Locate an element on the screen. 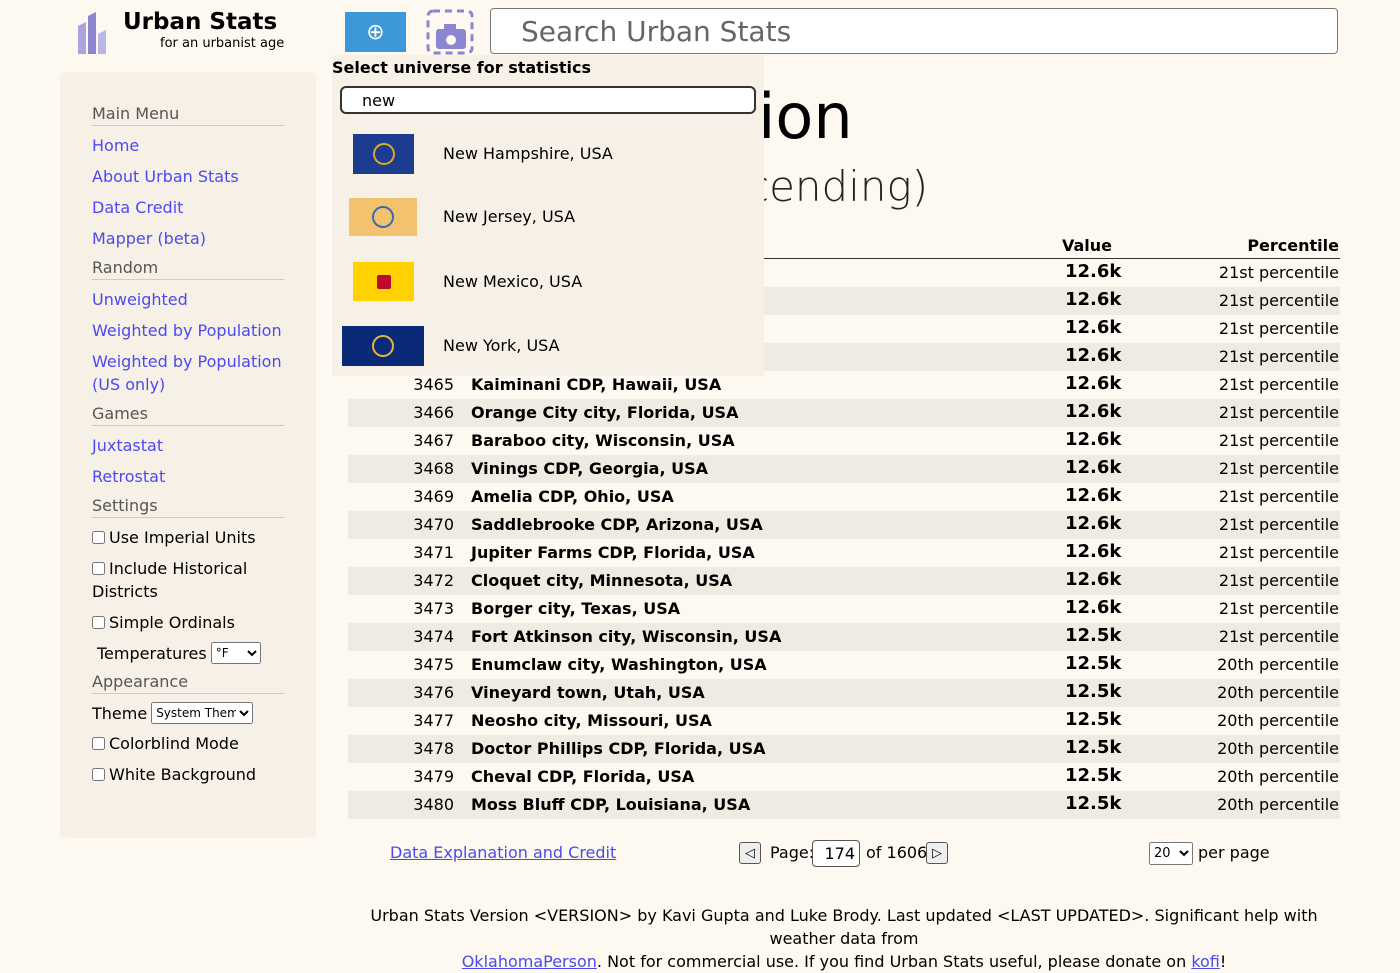 The image size is (1400, 973). historical-districts-checkbox is located at coordinates (98, 568).